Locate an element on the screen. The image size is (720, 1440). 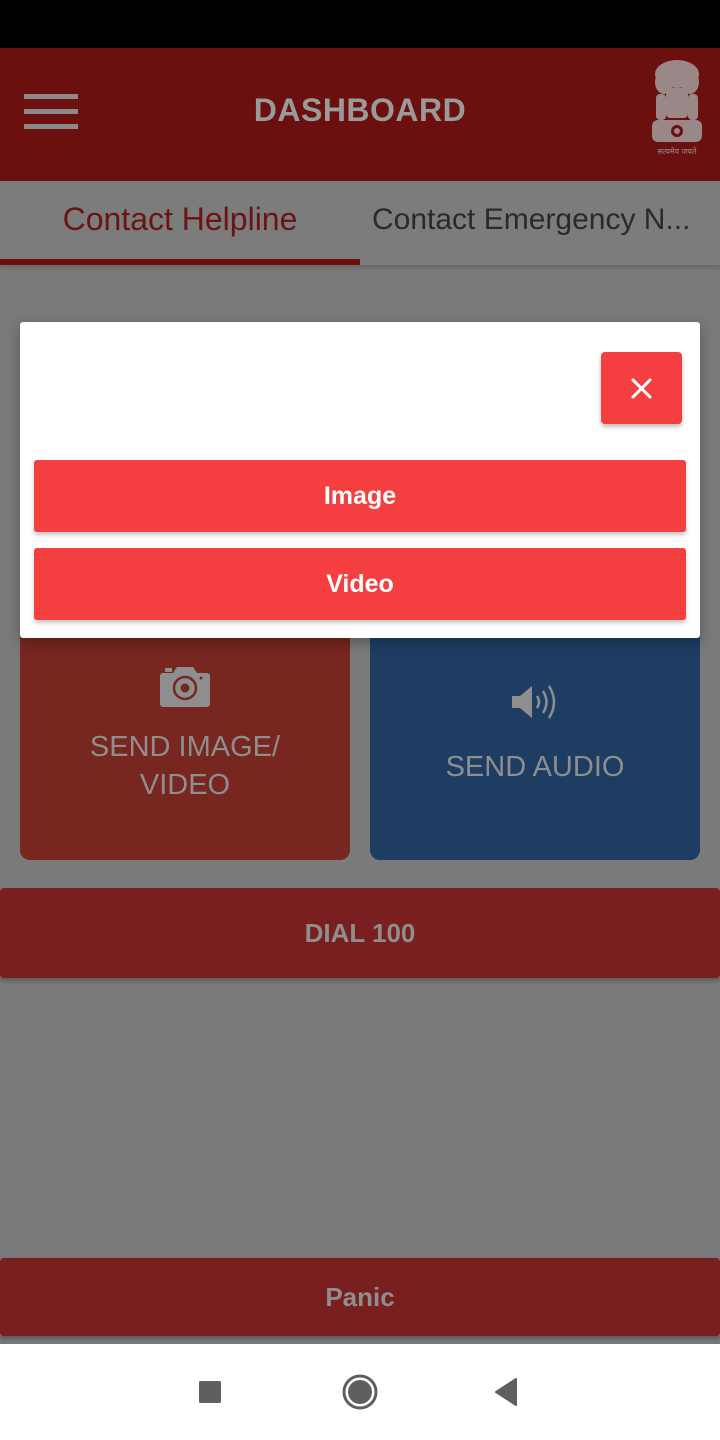
app-bar: DASHBOARD सत्यमेव जयते is located at coordinates (360, 114).